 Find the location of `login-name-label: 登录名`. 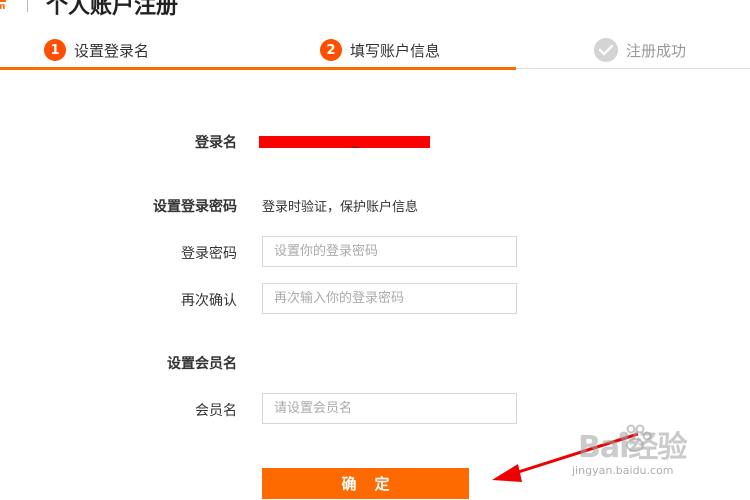

login-name-label: 登录名 is located at coordinates (216, 143).